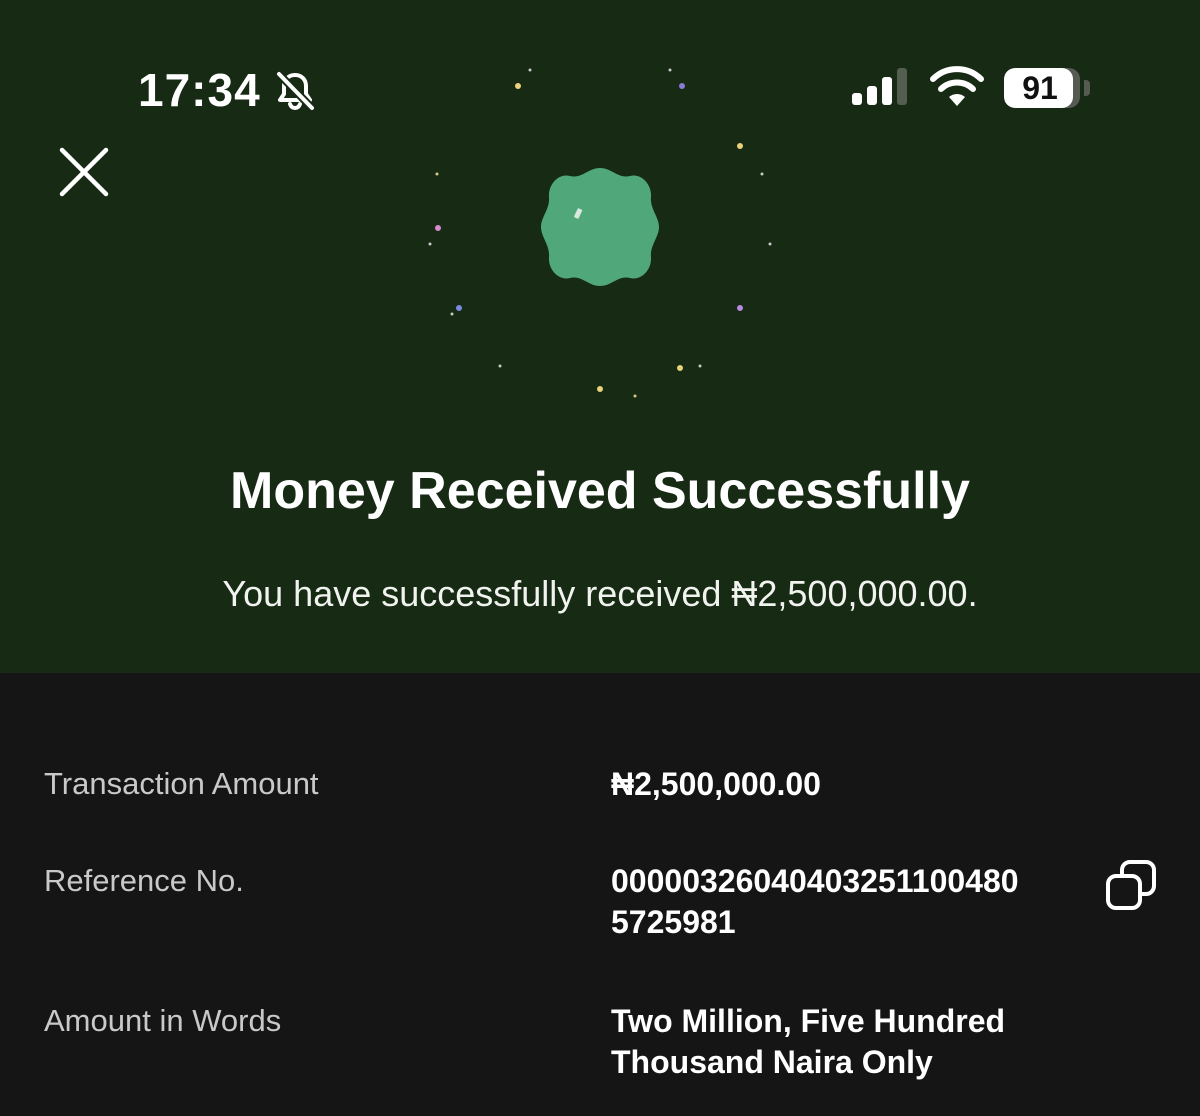  I want to click on confetti-celebration, so click(600, 233).